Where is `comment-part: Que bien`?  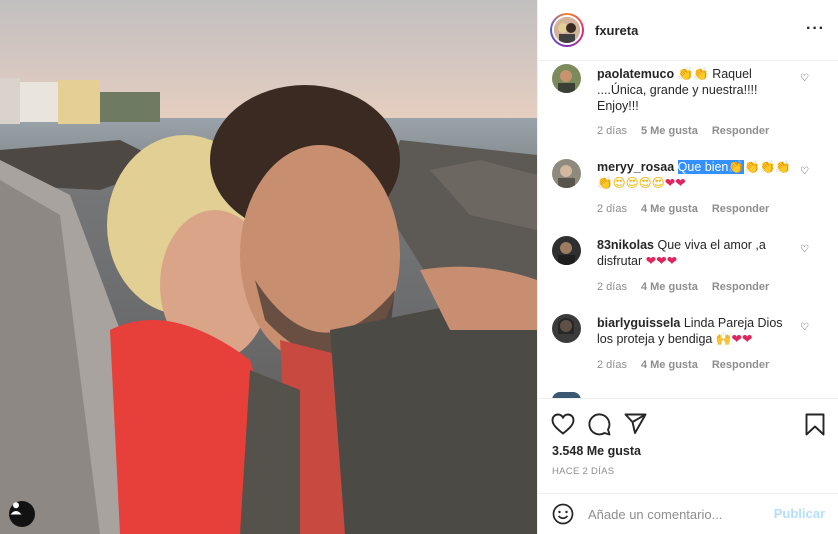 comment-part: Que bien is located at coordinates (703, 167).